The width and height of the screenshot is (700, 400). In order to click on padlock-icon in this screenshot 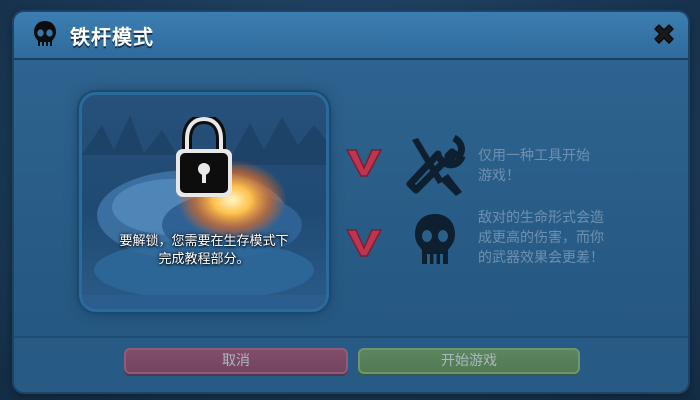, I will do `click(204, 157)`.